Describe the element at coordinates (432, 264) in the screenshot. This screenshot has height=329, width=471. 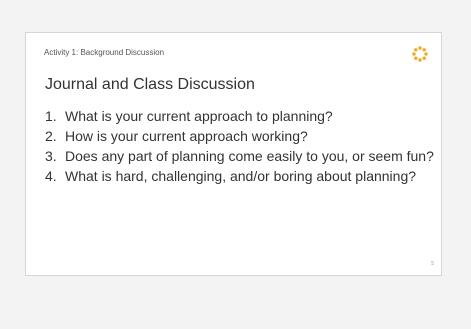
I see `page-number: 5` at that location.